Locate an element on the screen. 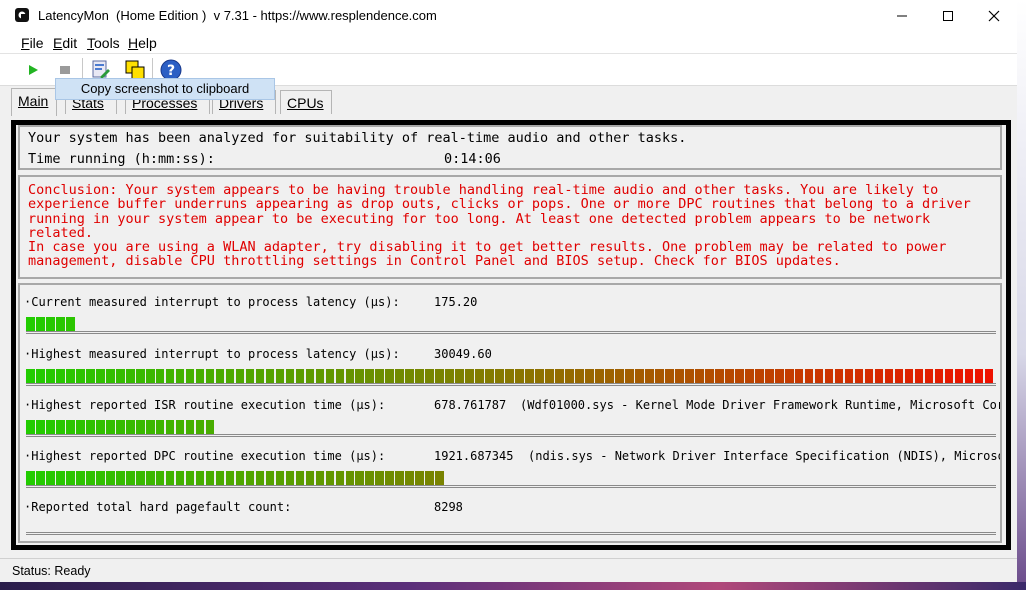 The height and width of the screenshot is (590, 1026). tab-main-label: Main is located at coordinates (33, 101).